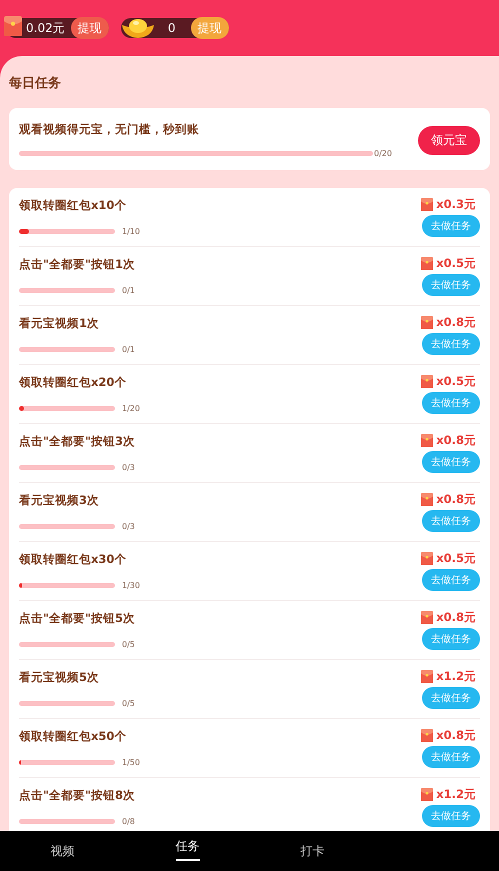 The width and height of the screenshot is (499, 871). What do you see at coordinates (62, 851) in the screenshot?
I see `nav-tab: 视频` at bounding box center [62, 851].